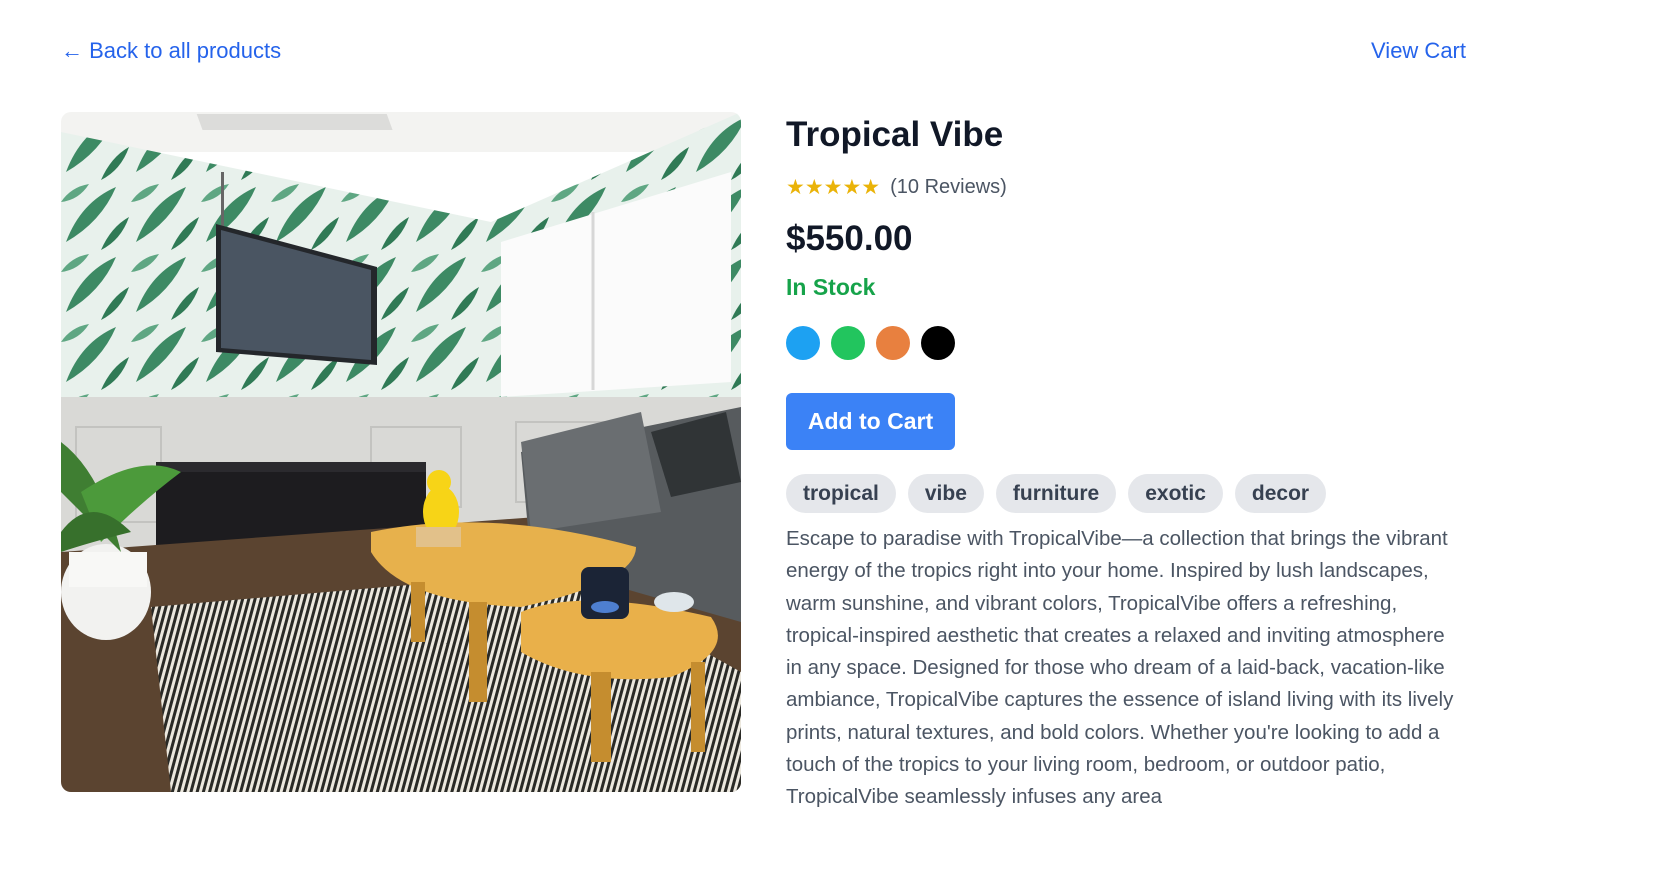  Describe the element at coordinates (1126, 187) in the screenshot. I see `rating-row: ★★★★★ (10 Reviews)` at that location.